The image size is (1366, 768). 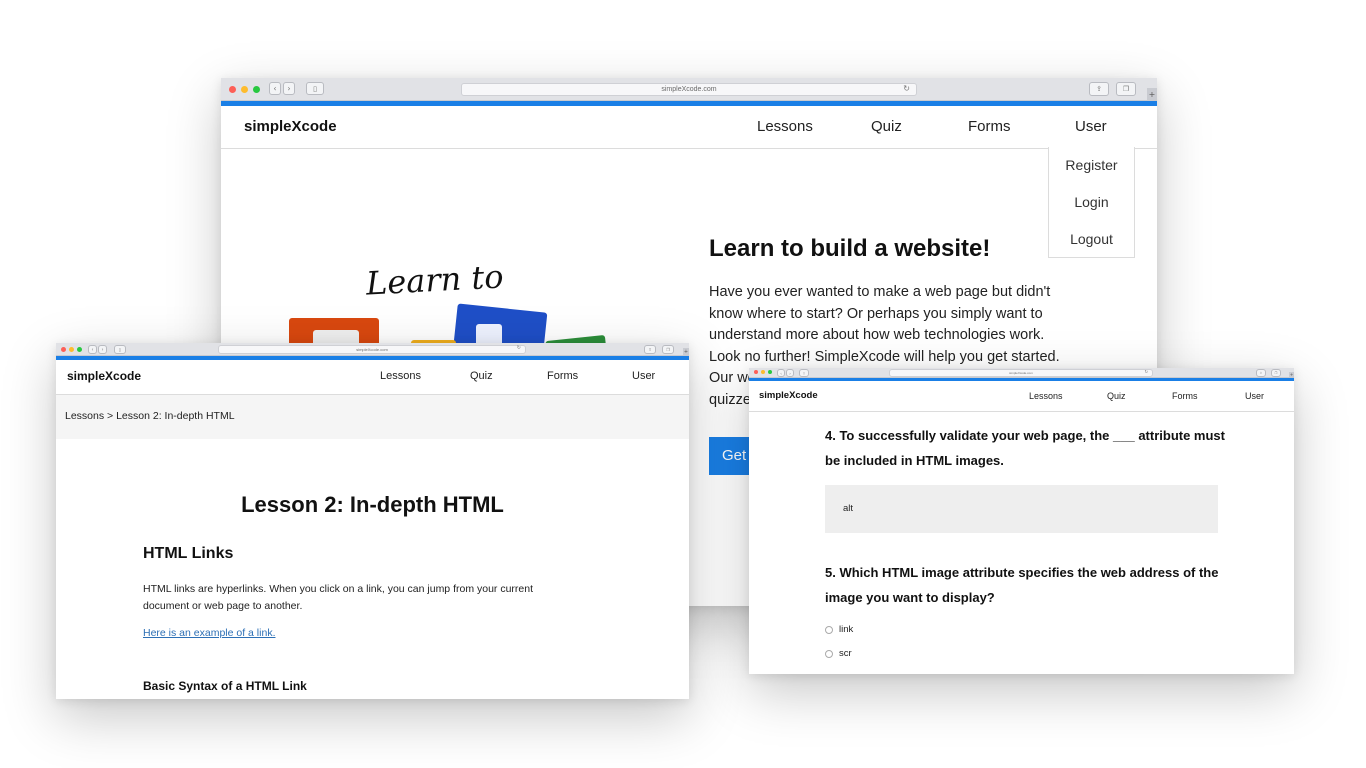 I want to click on radio-label: scr, so click(x=845, y=653).